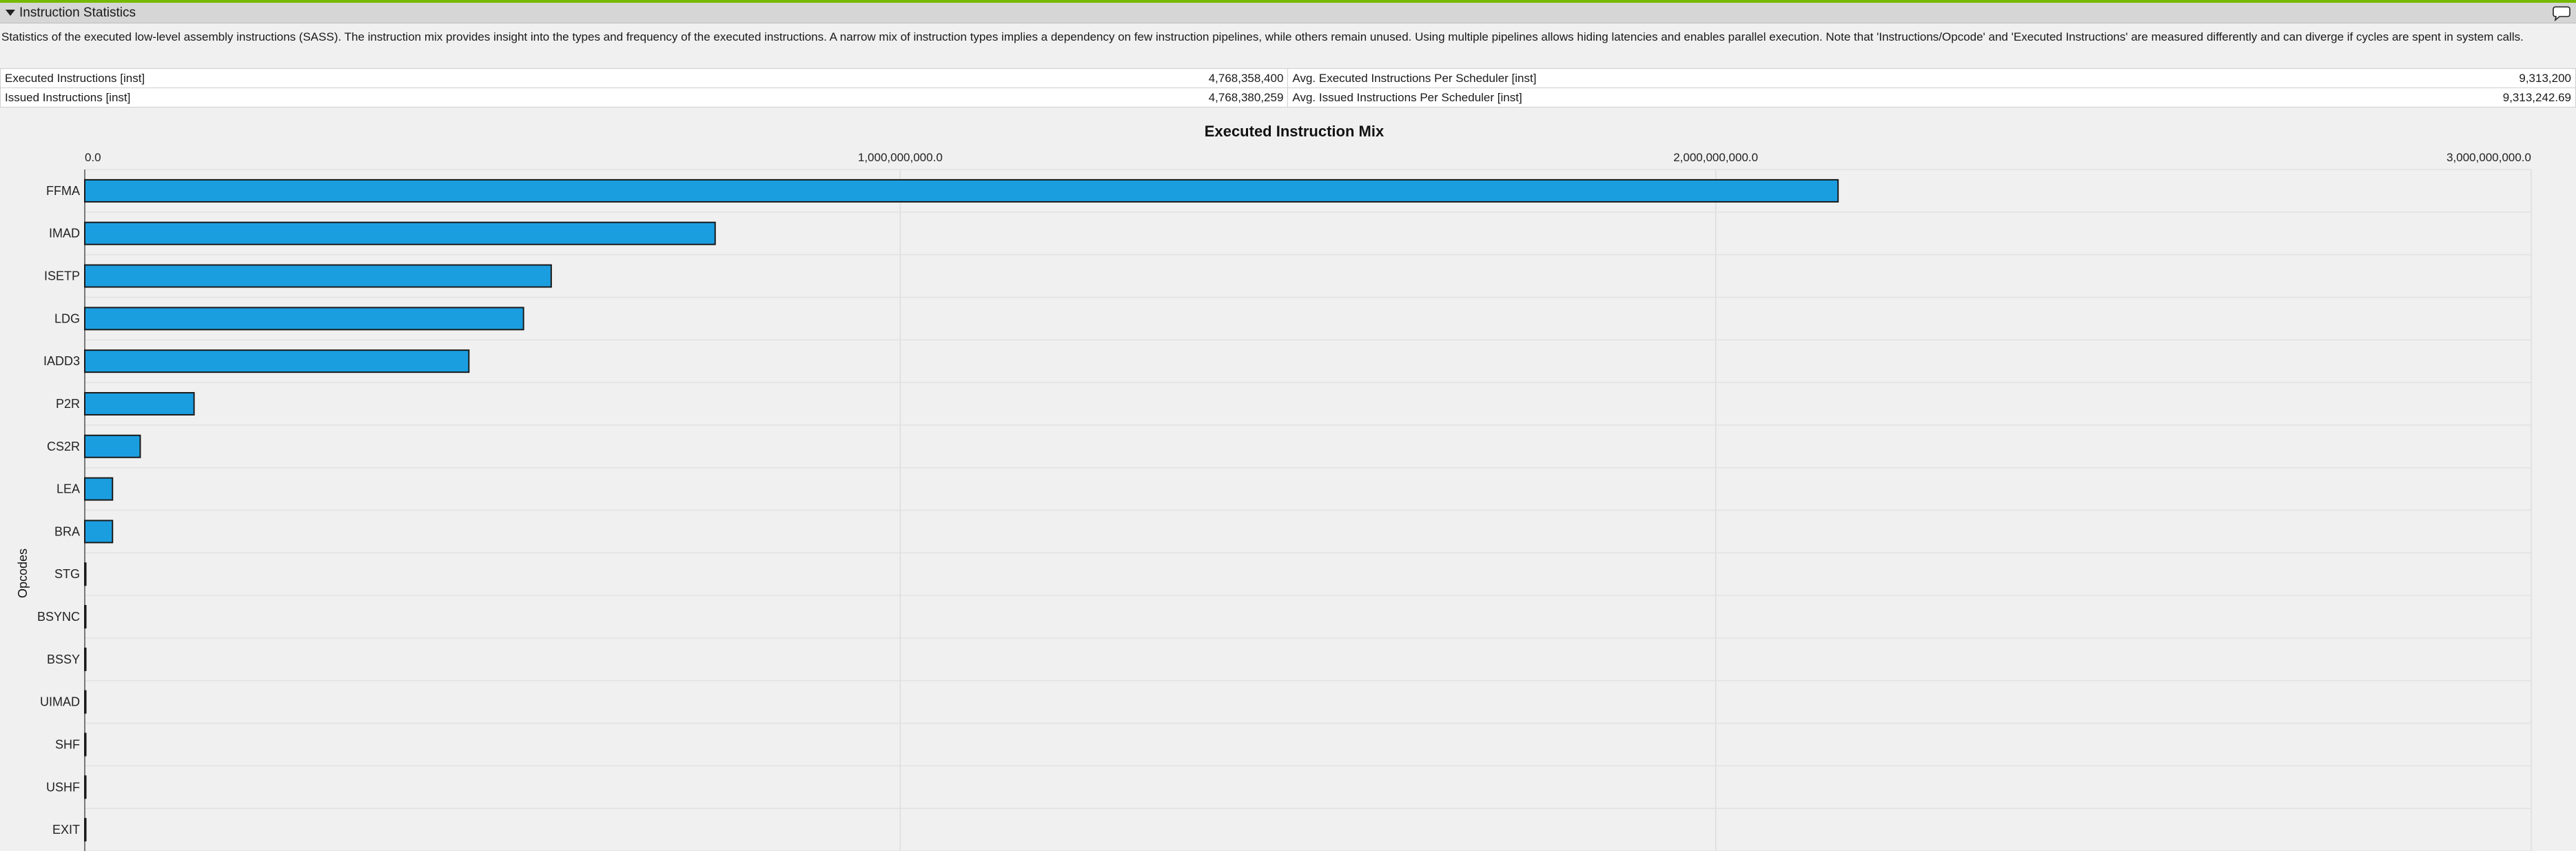  What do you see at coordinates (1715, 157) in the screenshot?
I see `x-tick-label: 2,000,000,000.0` at bounding box center [1715, 157].